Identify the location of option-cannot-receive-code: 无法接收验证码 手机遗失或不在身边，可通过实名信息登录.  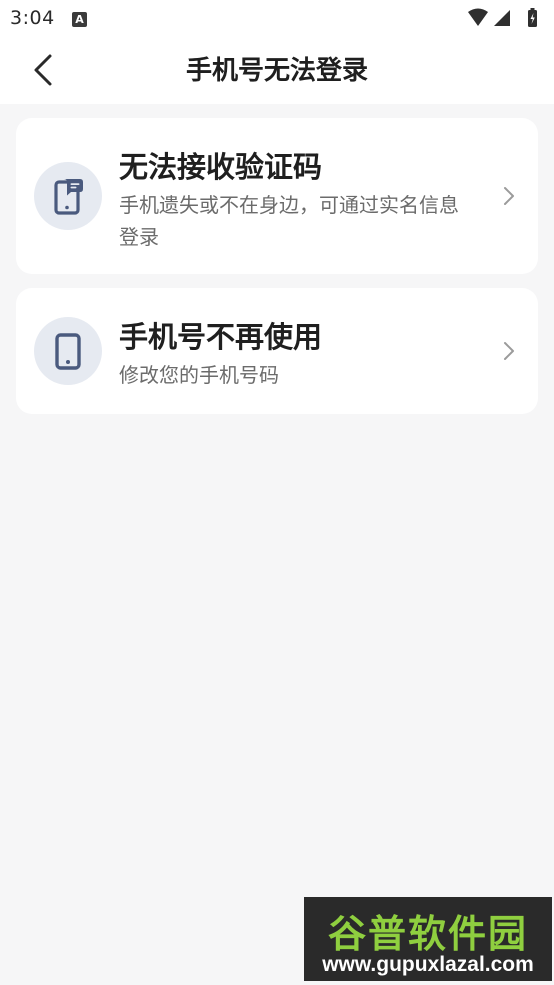
(277, 196).